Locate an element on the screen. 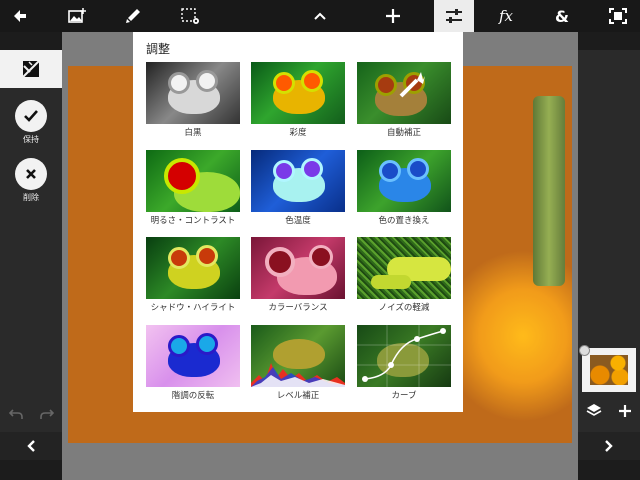  redo-icon is located at coordinates (47, 416).